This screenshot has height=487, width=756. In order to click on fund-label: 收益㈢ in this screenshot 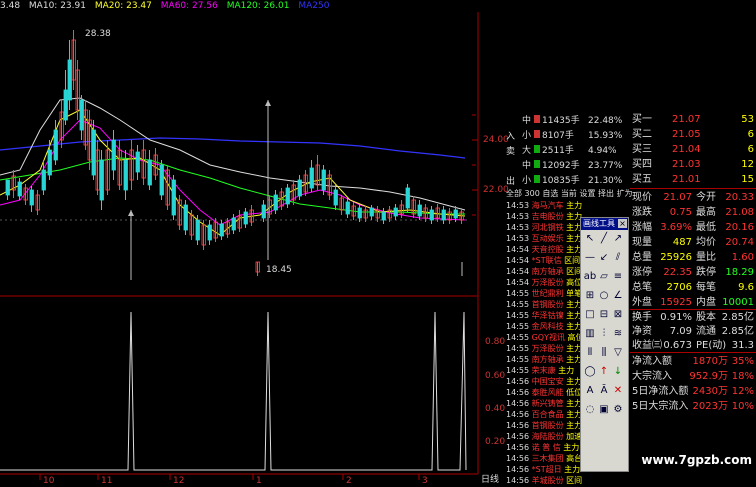, I will do `click(647, 345)`.